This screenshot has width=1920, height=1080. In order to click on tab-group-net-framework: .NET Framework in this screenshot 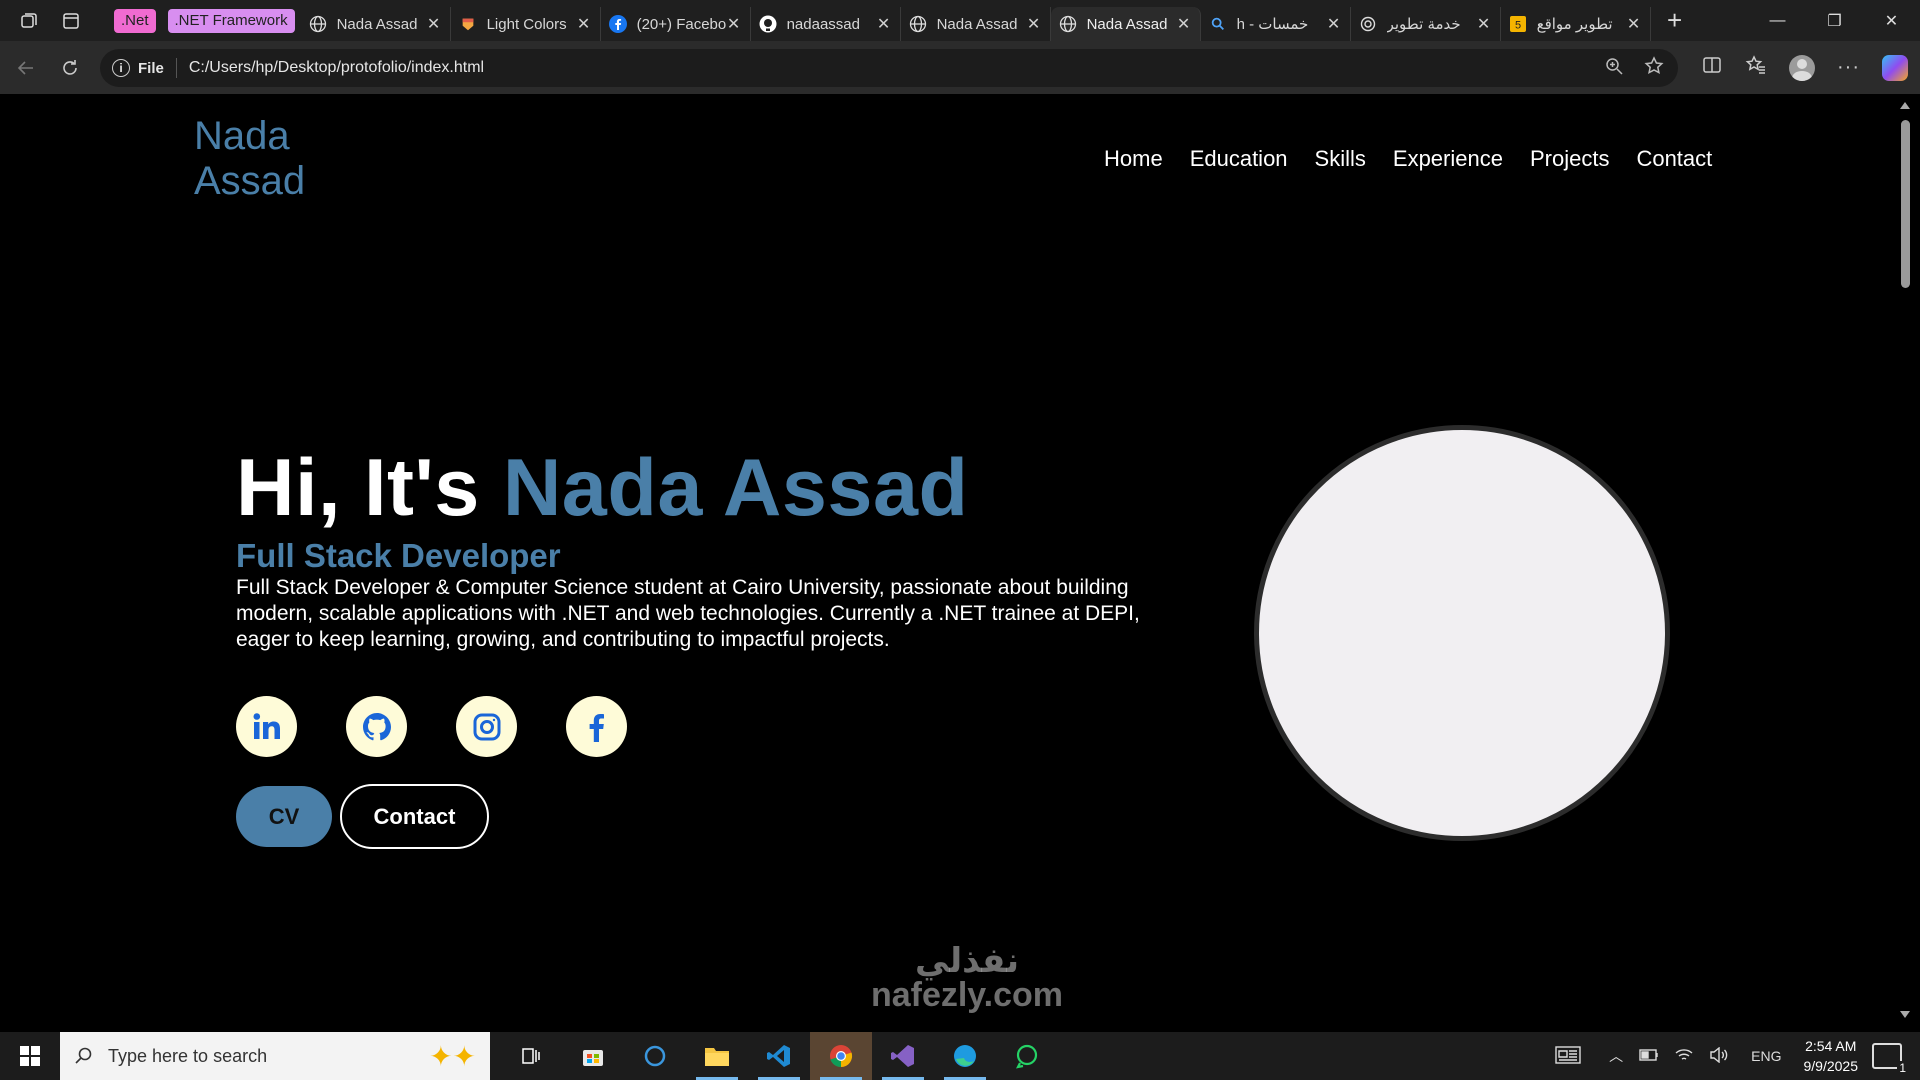, I will do `click(231, 20)`.